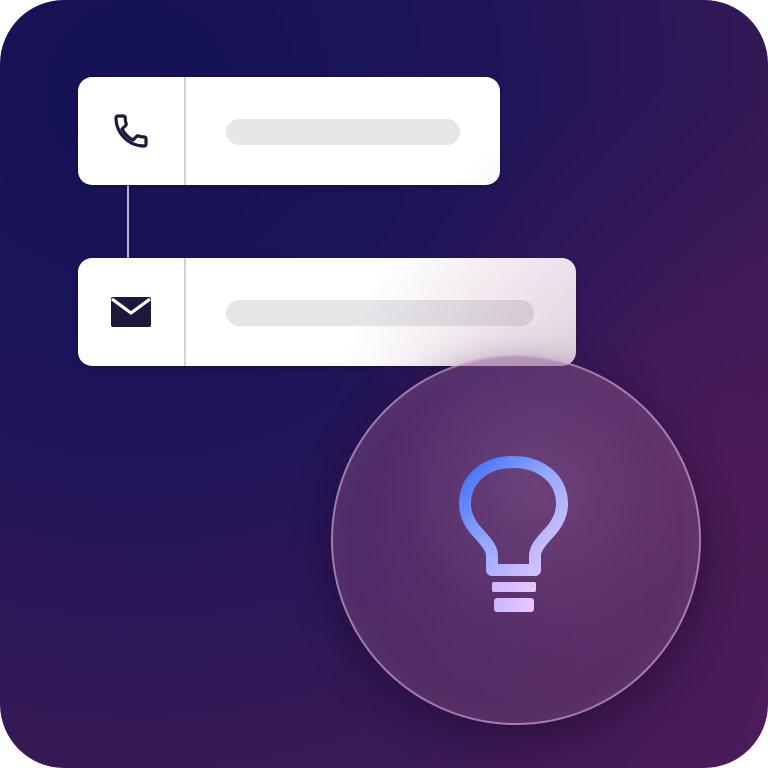  I want to click on lightbulb-icon, so click(513, 534).